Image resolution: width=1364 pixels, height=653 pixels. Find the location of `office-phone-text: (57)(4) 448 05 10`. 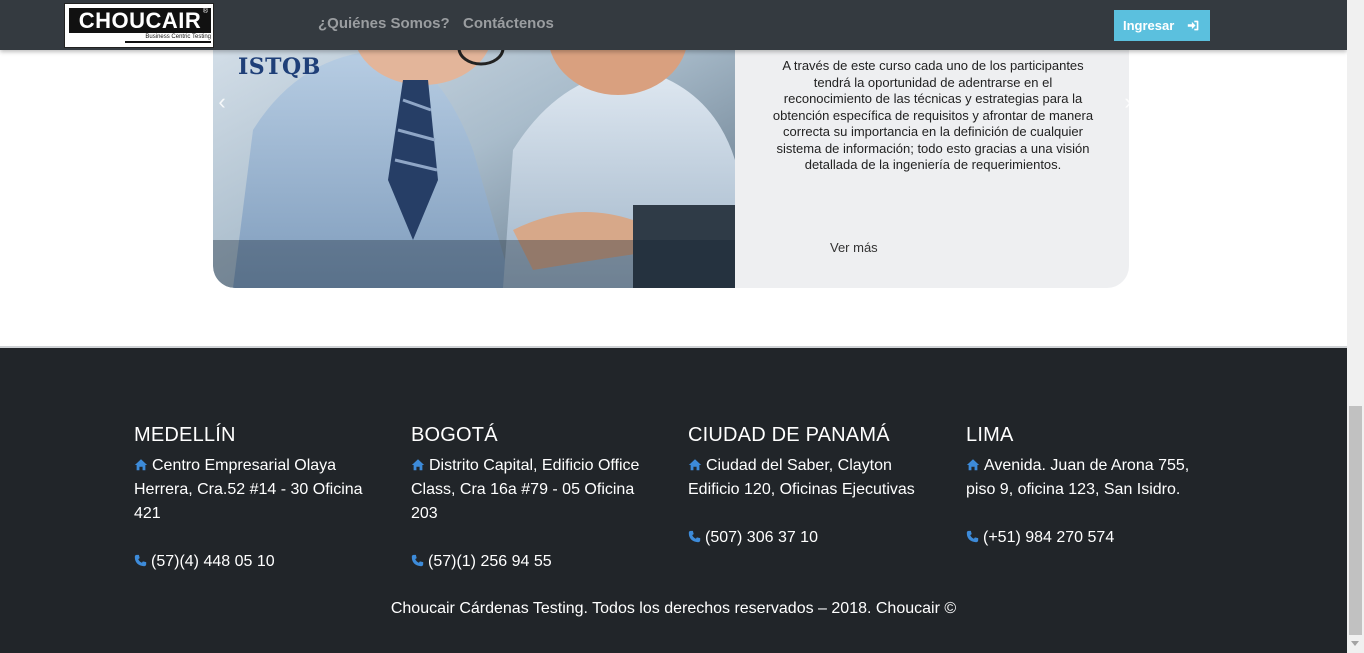

office-phone-text: (57)(4) 448 05 10 is located at coordinates (213, 561).